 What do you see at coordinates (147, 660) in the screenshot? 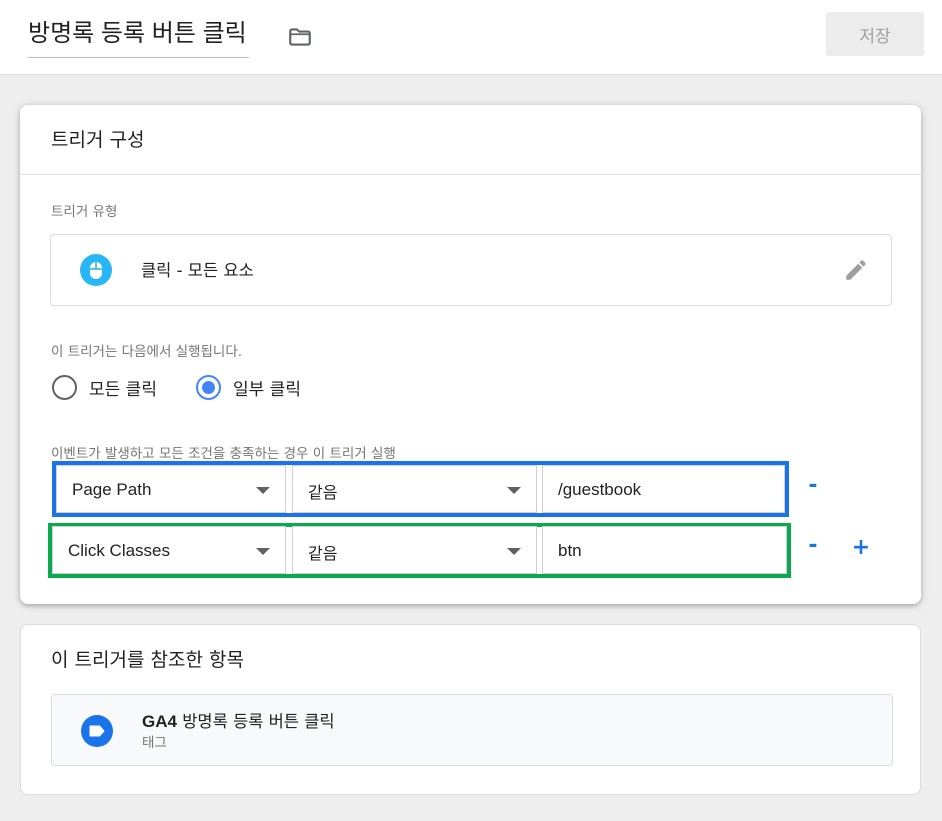
I see `references-title: 이 트리거를 참조한 항목` at bounding box center [147, 660].